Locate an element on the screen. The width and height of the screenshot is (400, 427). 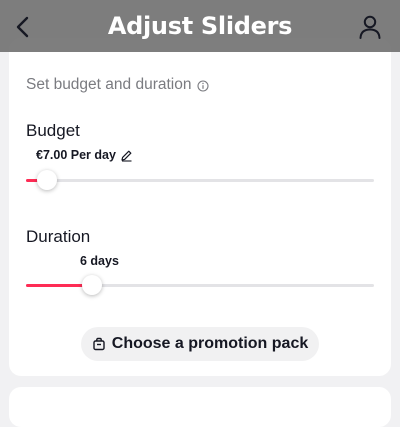
package-icon is located at coordinates (99, 344).